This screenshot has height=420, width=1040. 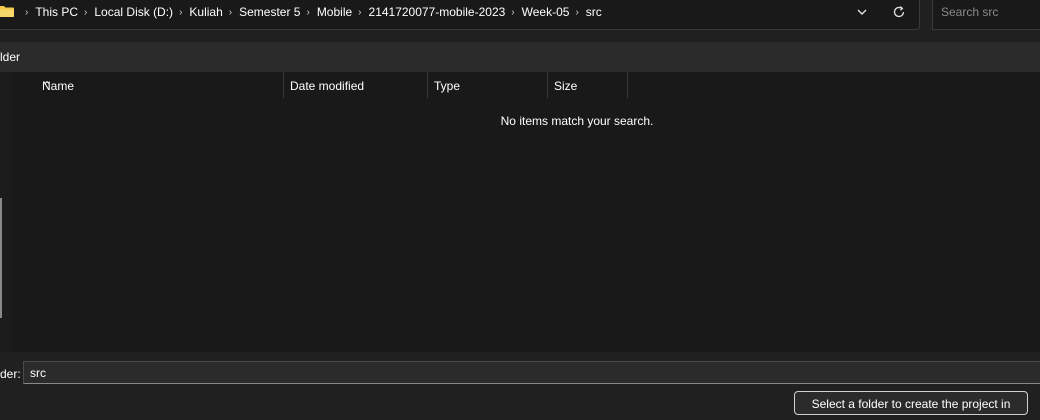 I want to click on column-header-date-label: Date modified, so click(x=327, y=86).